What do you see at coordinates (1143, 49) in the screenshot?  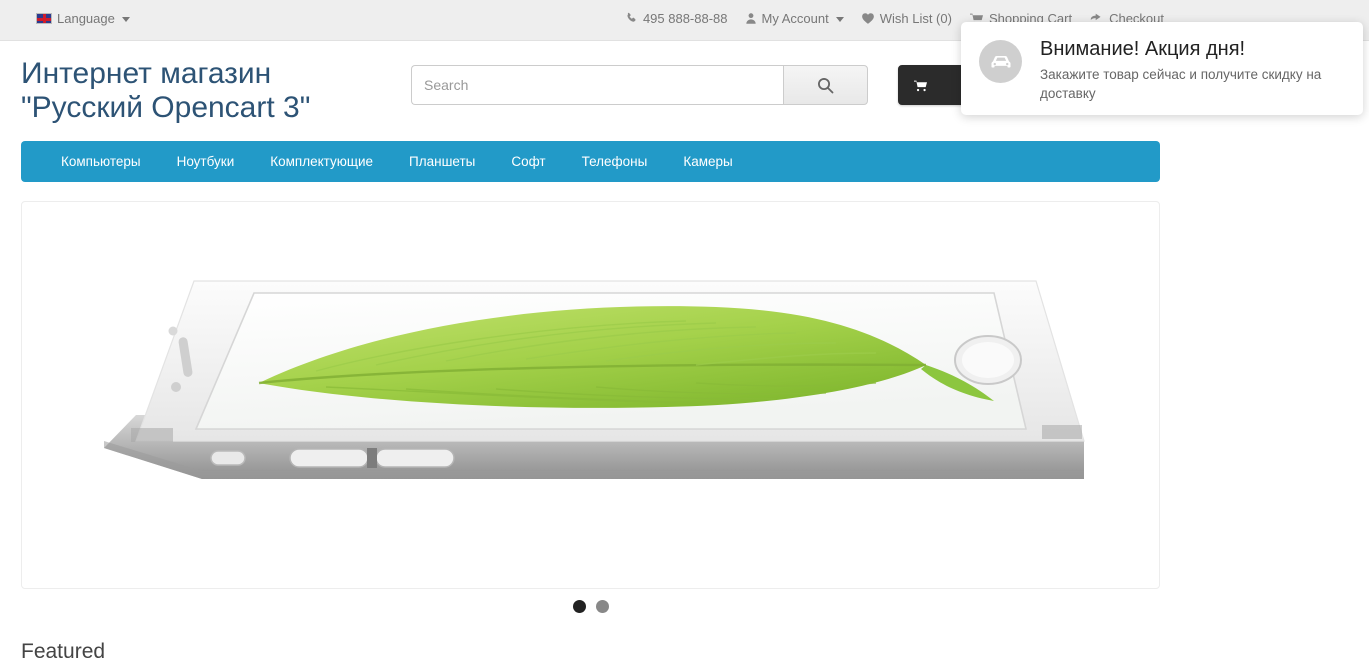 I see `notification-title: Внимание! Акция дня!` at bounding box center [1143, 49].